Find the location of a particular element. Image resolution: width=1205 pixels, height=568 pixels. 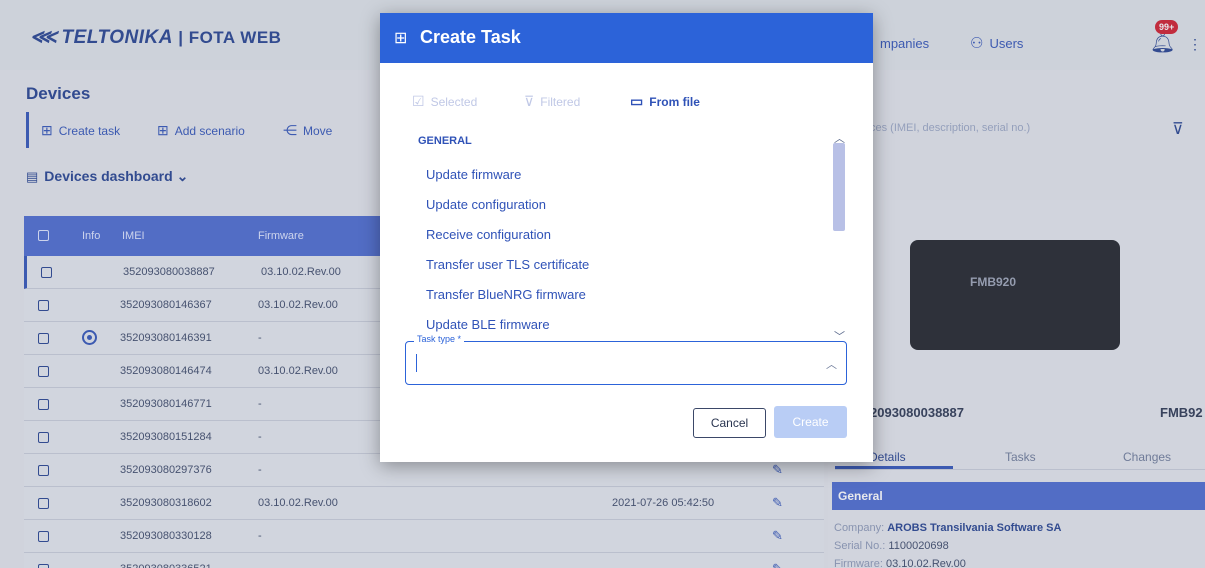

chevron-up-icon: ︿ is located at coordinates (831, 364).